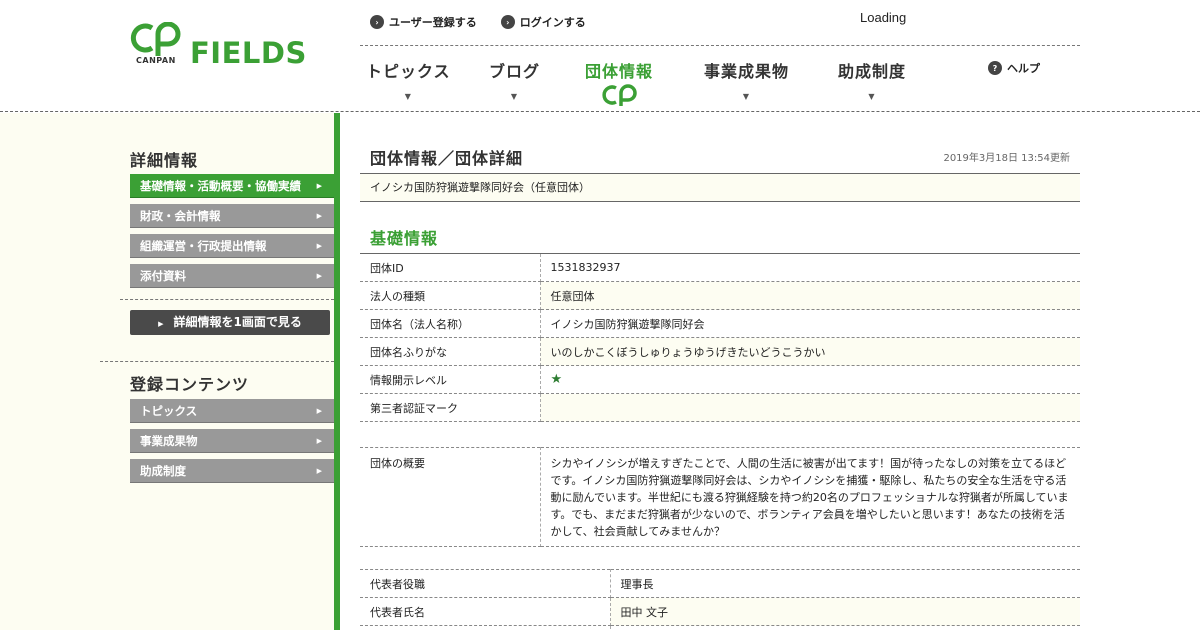 This screenshot has height=630, width=1200. Describe the element at coordinates (515, 71) in the screenshot. I see `nav-blog-label: ブログ` at that location.